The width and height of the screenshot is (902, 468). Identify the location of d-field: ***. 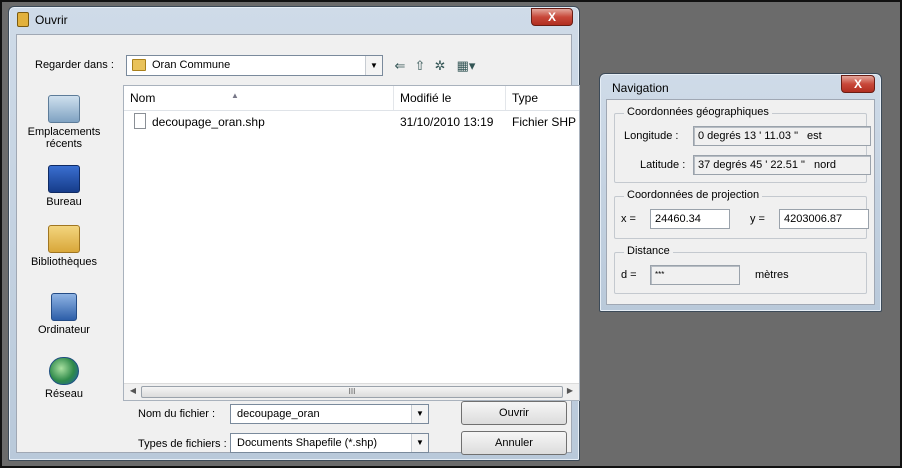
(695, 275).